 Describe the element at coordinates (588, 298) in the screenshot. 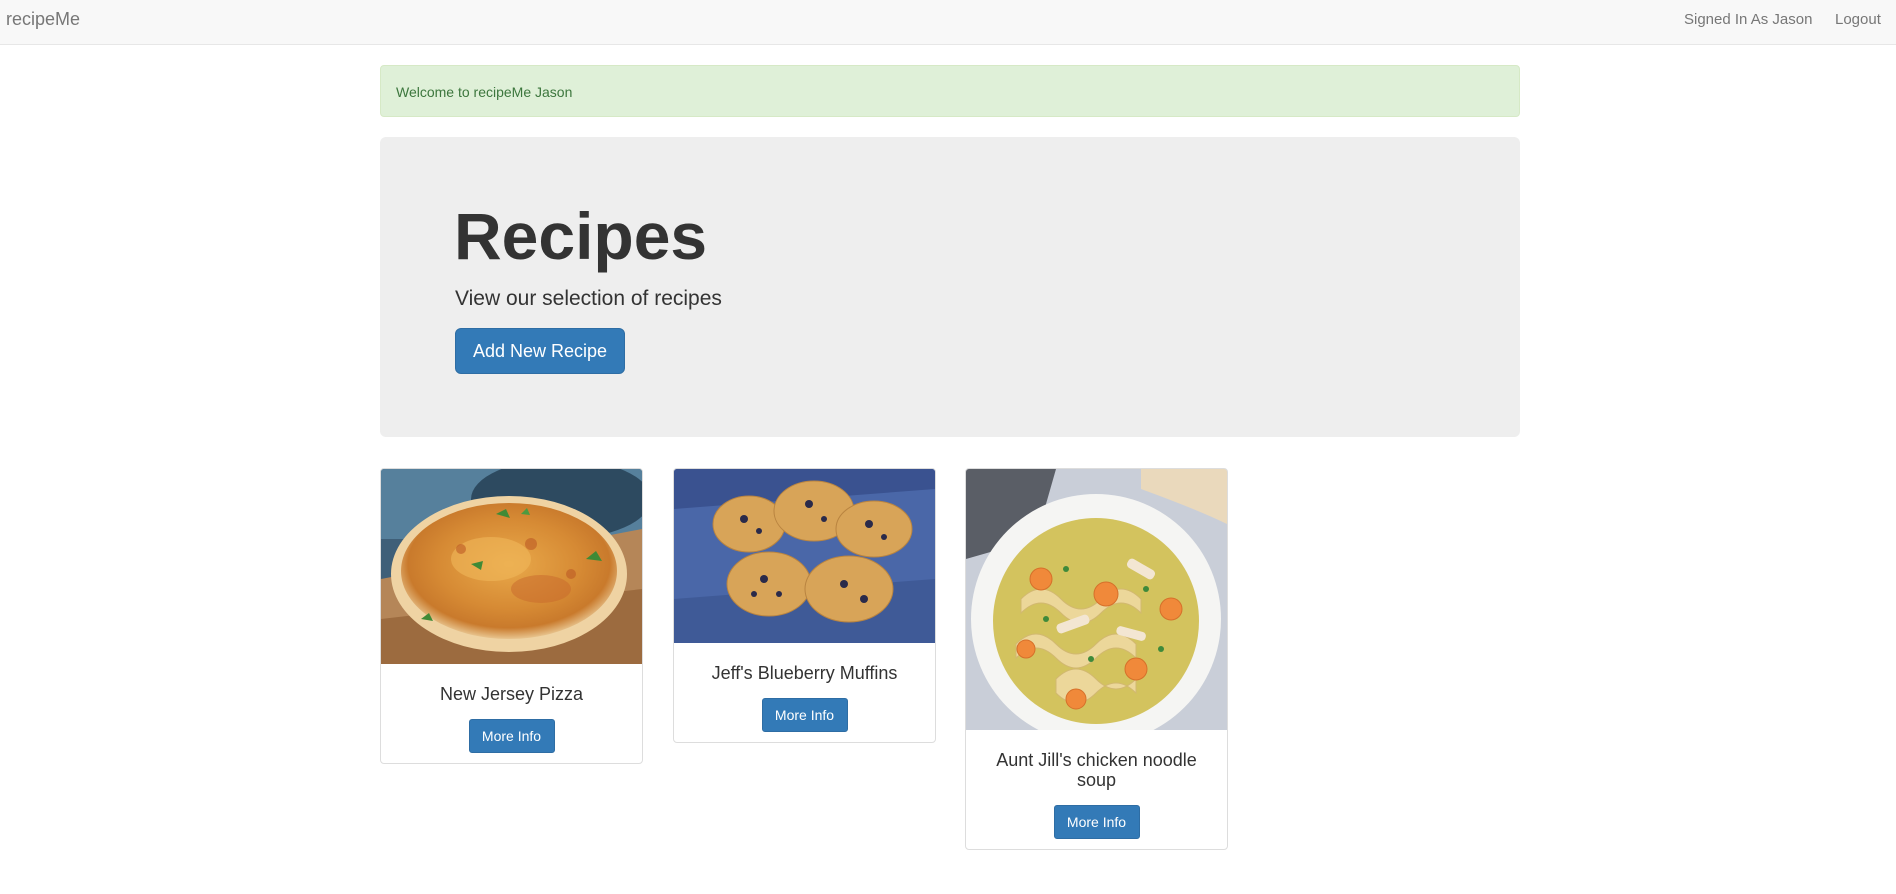

I see `page-subtitle: View our selection of recipes` at that location.